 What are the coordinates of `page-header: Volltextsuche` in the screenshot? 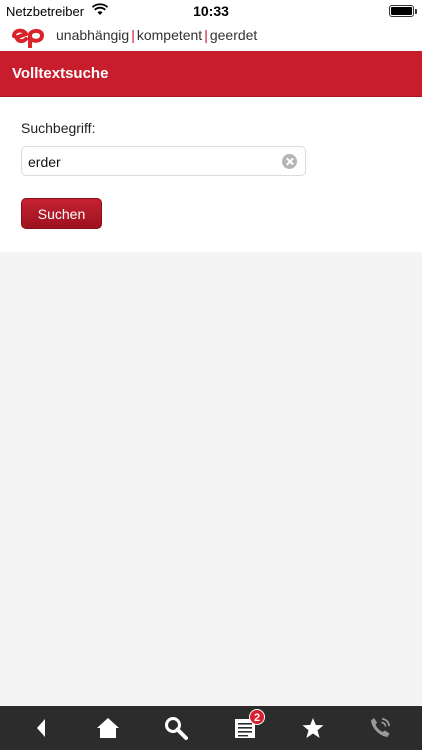 It's located at (211, 74).